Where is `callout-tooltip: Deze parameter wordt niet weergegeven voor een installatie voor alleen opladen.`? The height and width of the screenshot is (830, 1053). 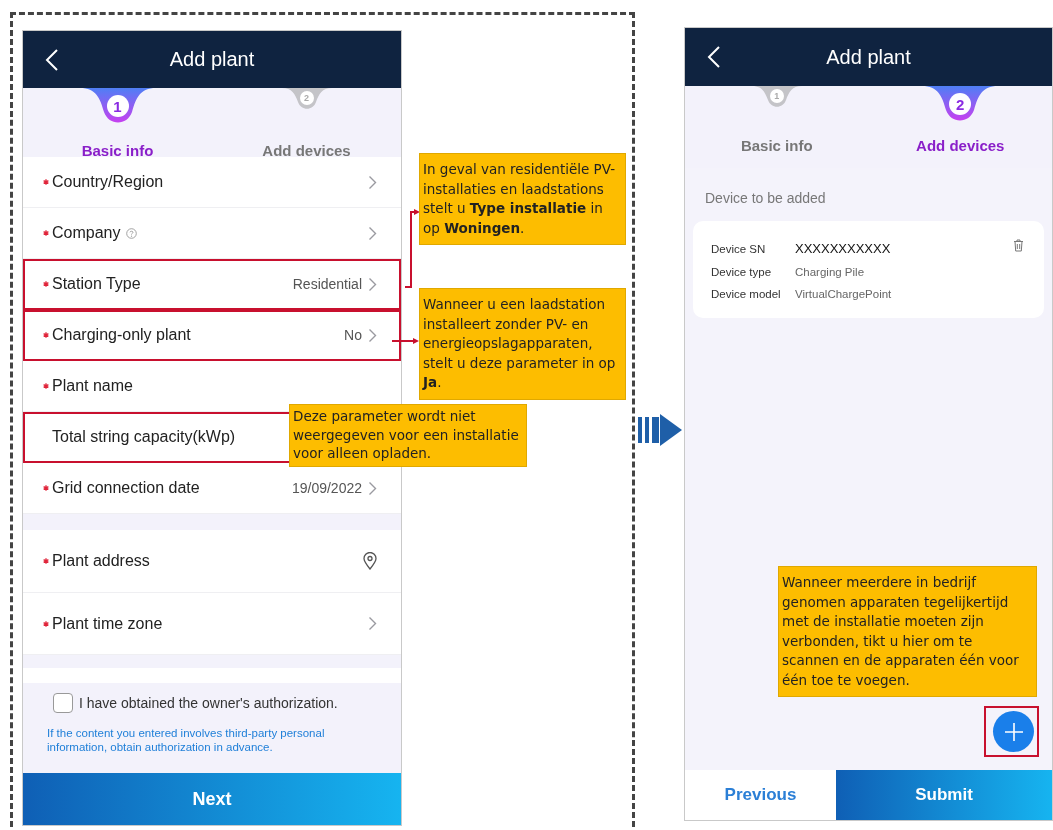
callout-tooltip: Deze parameter wordt niet weergegeven voor een installatie voor alleen opladen. is located at coordinates (408, 435).